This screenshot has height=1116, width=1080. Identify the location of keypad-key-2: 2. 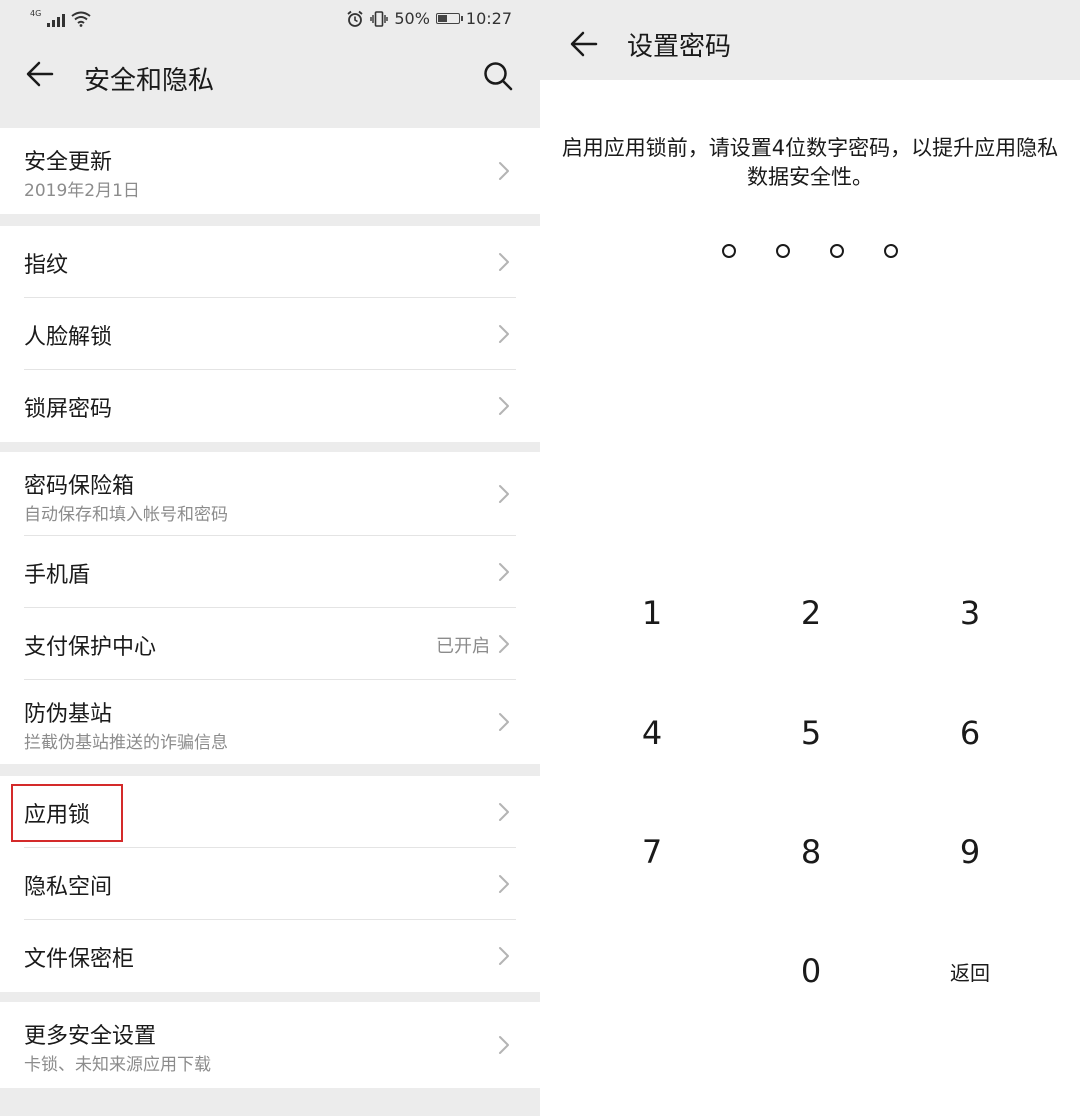
(811, 613).